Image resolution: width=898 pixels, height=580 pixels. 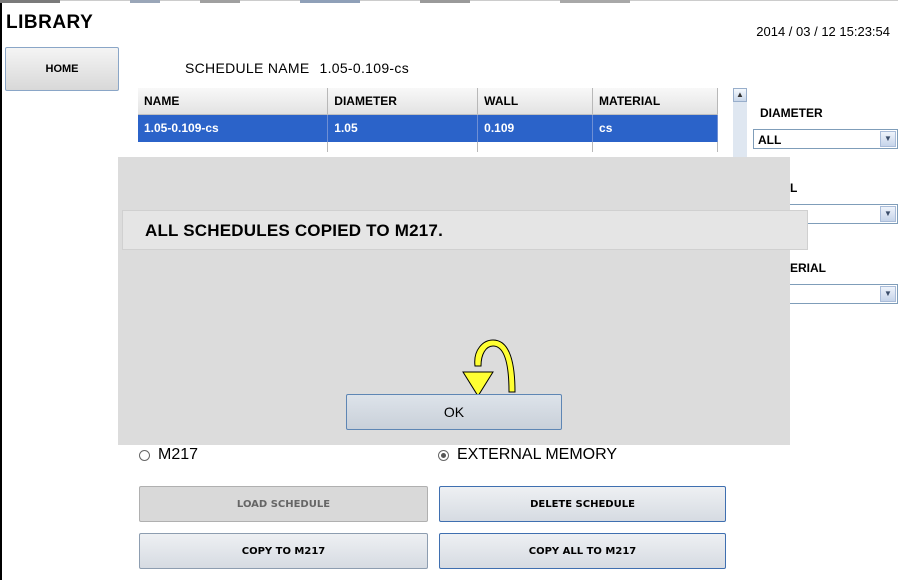 I want to click on radio-external-memory: EXTERNAL MEMORY, so click(x=527, y=455).